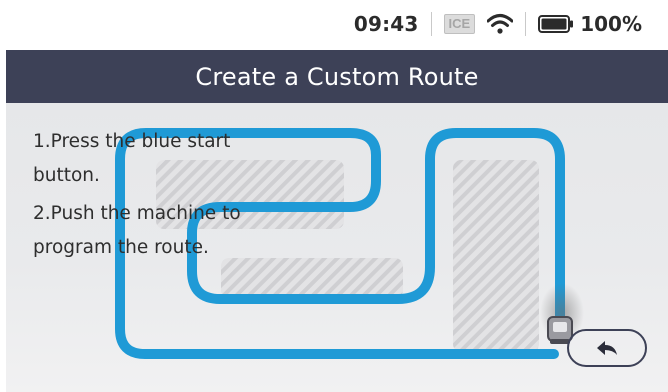 This screenshot has width=668, height=392. I want to click on wifi-icon, so click(500, 24).